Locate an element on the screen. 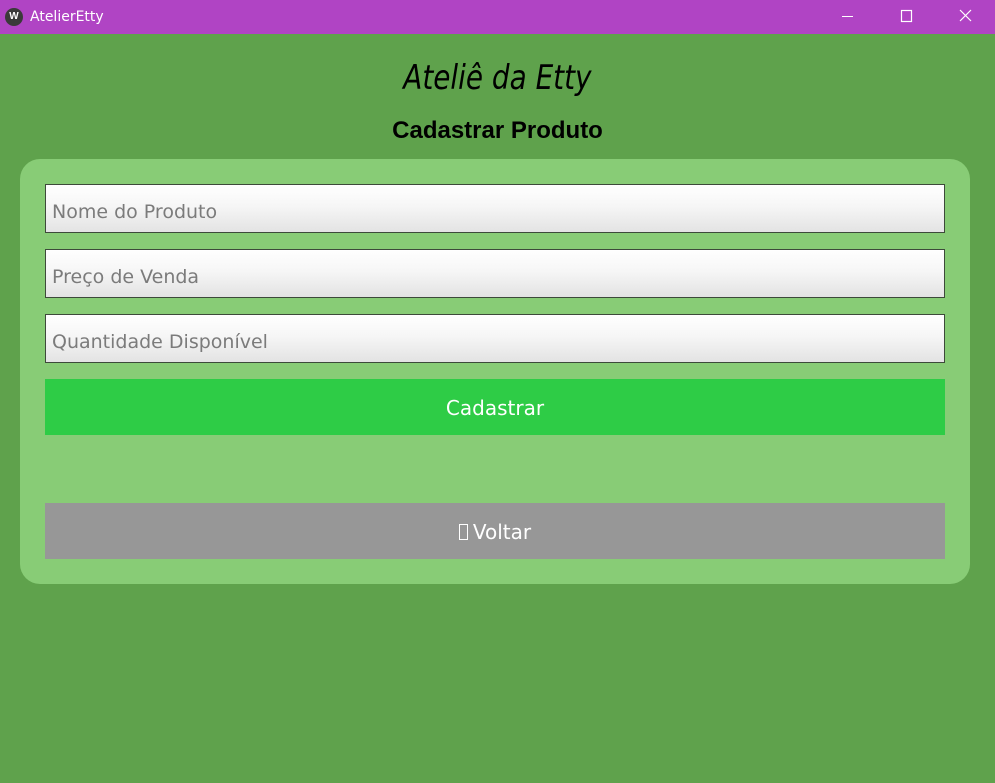 This screenshot has height=783, width=995. maximize-button is located at coordinates (906, 17).